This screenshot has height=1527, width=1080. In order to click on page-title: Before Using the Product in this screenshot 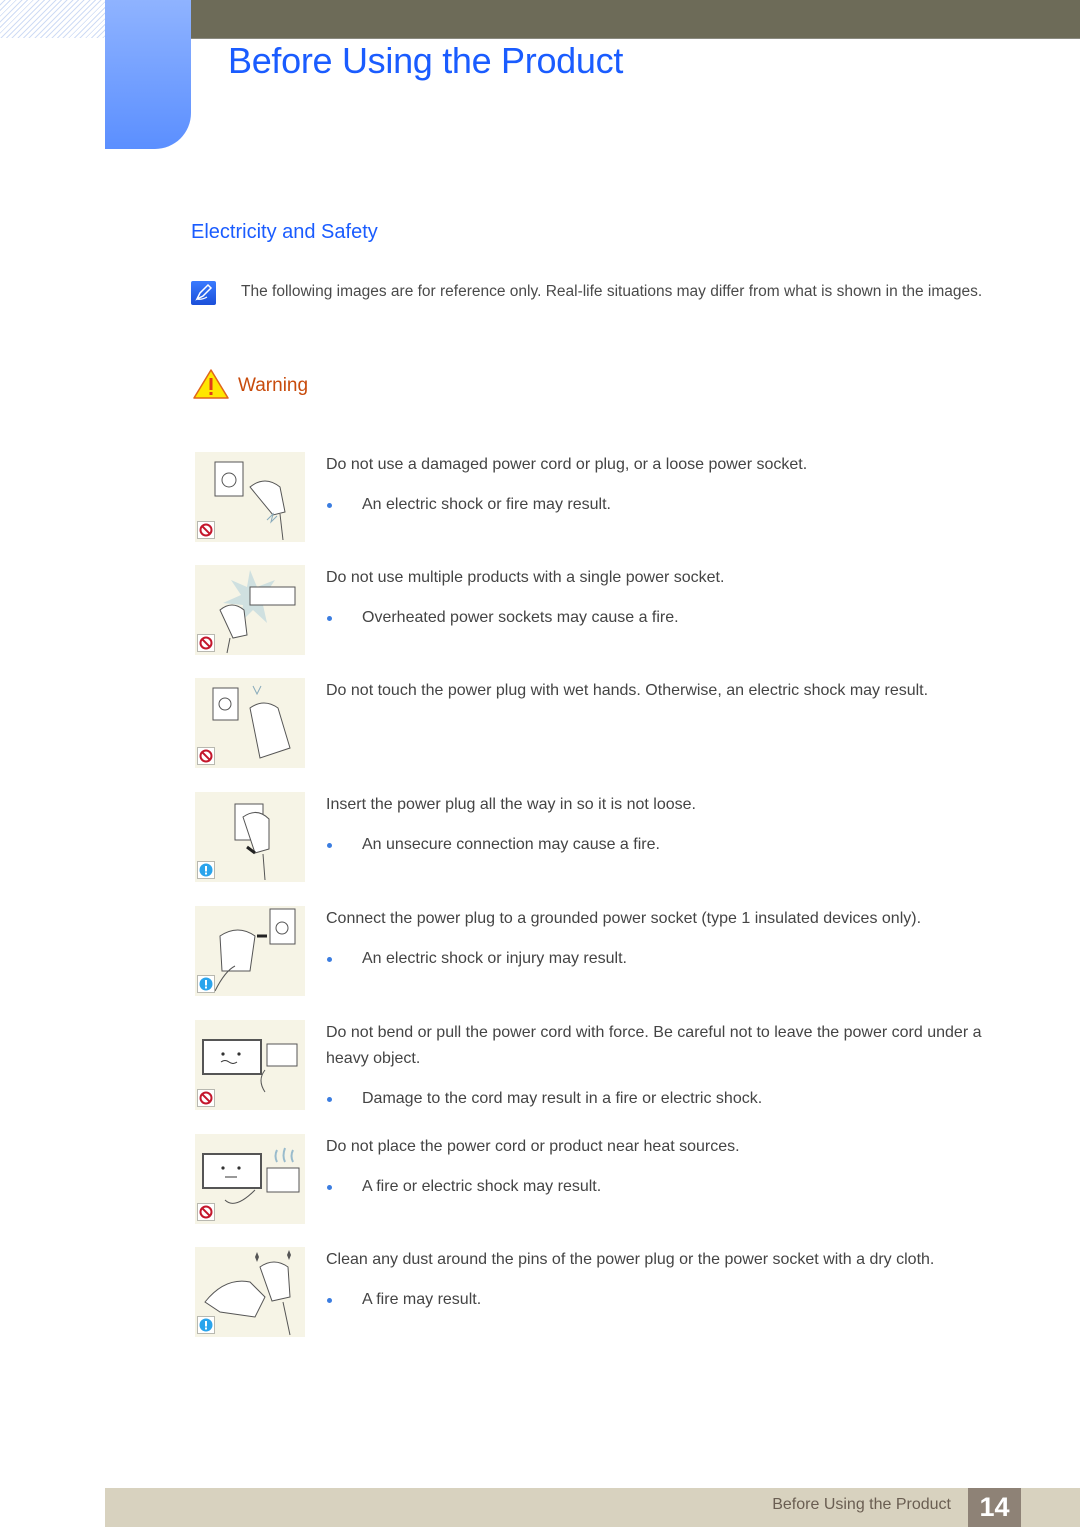, I will do `click(426, 60)`.